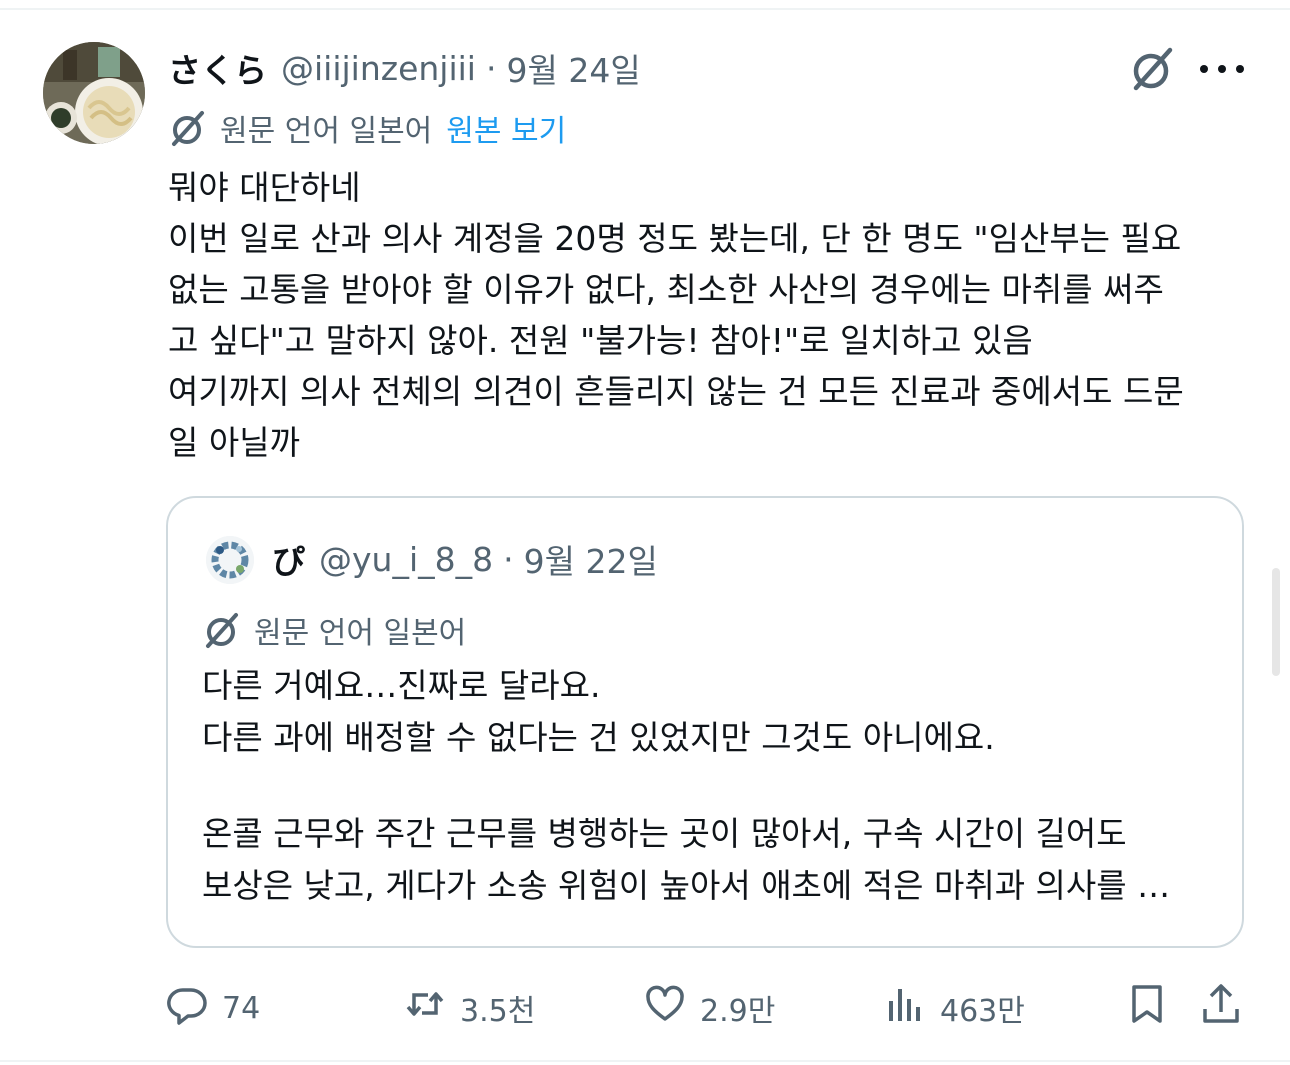 Image resolution: width=1290 pixels, height=1065 pixels. I want to click on post-line: 고 싶다"고 말하지 않아. 전원 "불가능! 참아!"로 일치하고 있음, so click(600, 340).